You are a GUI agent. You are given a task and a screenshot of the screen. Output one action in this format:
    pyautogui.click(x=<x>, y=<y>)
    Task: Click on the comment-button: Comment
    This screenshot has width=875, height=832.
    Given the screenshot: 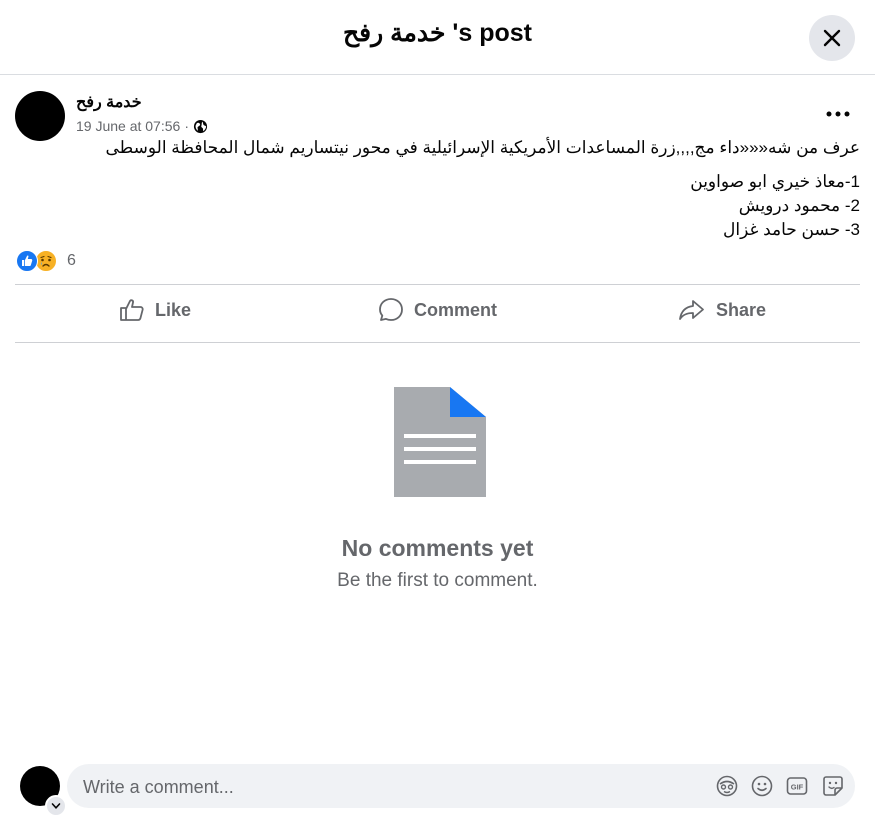 What is the action you would take?
    pyautogui.click(x=437, y=310)
    